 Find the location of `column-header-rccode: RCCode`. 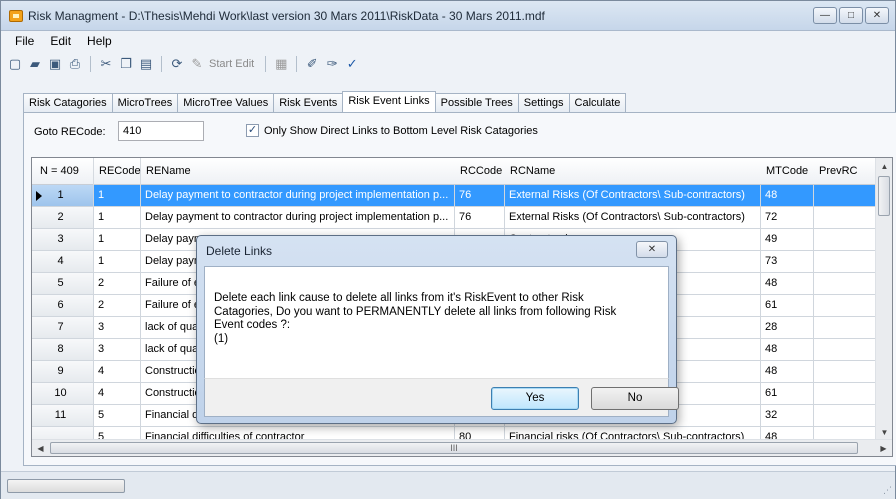

column-header-rccode: RCCode is located at coordinates (480, 171).